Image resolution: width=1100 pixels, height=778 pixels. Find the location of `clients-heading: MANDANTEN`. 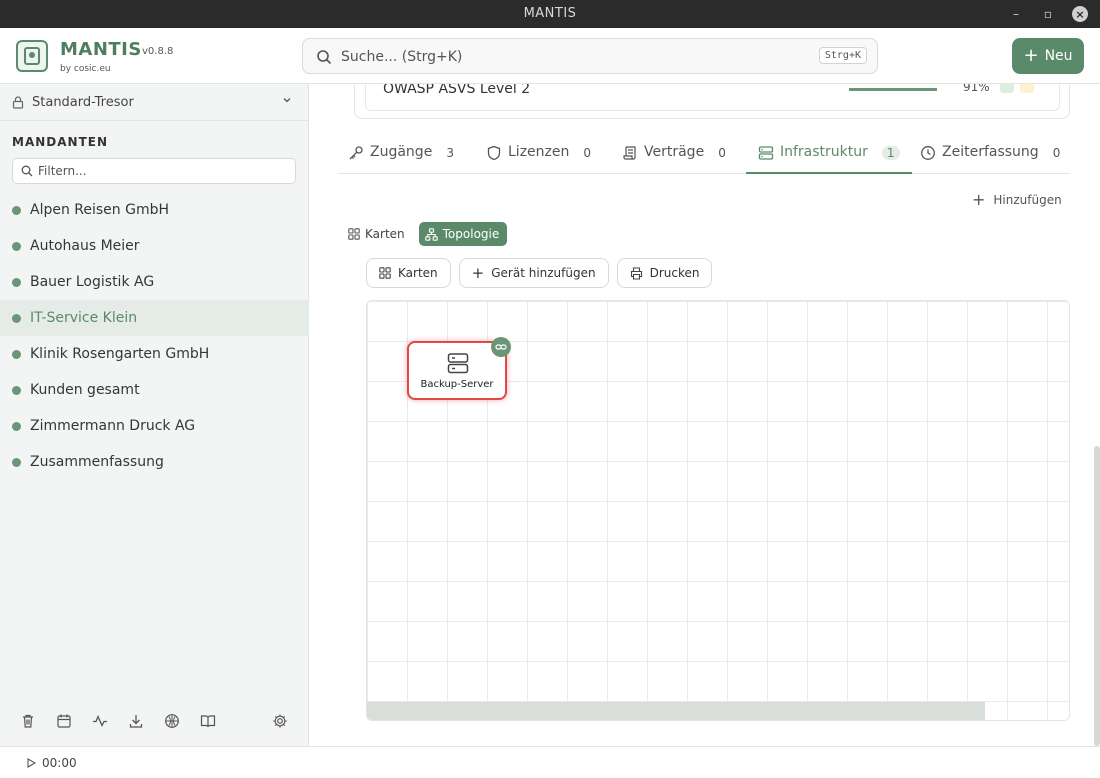

clients-heading: MANDANTEN is located at coordinates (60, 142).